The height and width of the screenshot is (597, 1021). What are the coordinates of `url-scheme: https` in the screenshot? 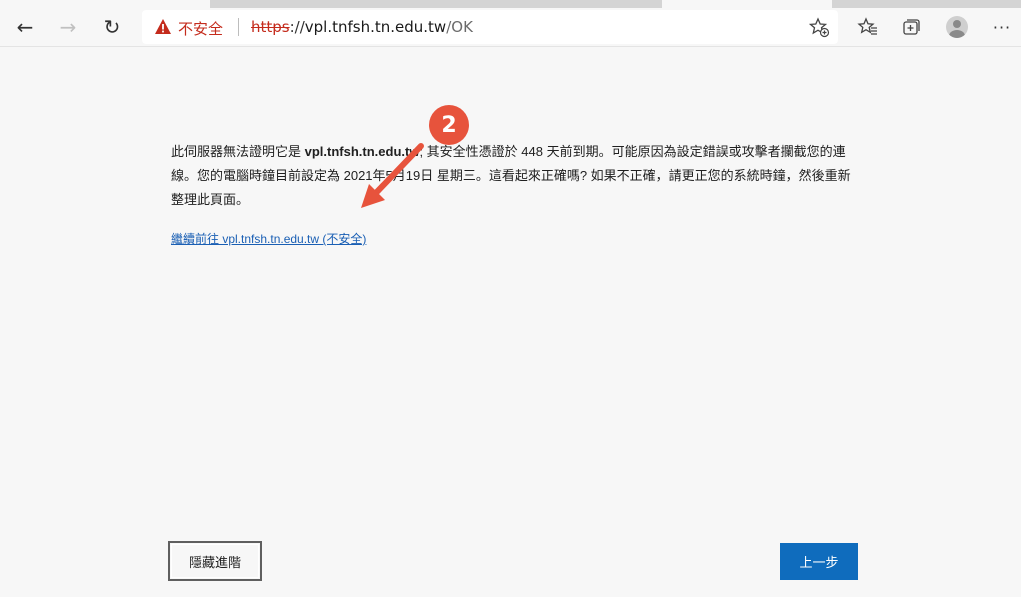 It's located at (270, 27).